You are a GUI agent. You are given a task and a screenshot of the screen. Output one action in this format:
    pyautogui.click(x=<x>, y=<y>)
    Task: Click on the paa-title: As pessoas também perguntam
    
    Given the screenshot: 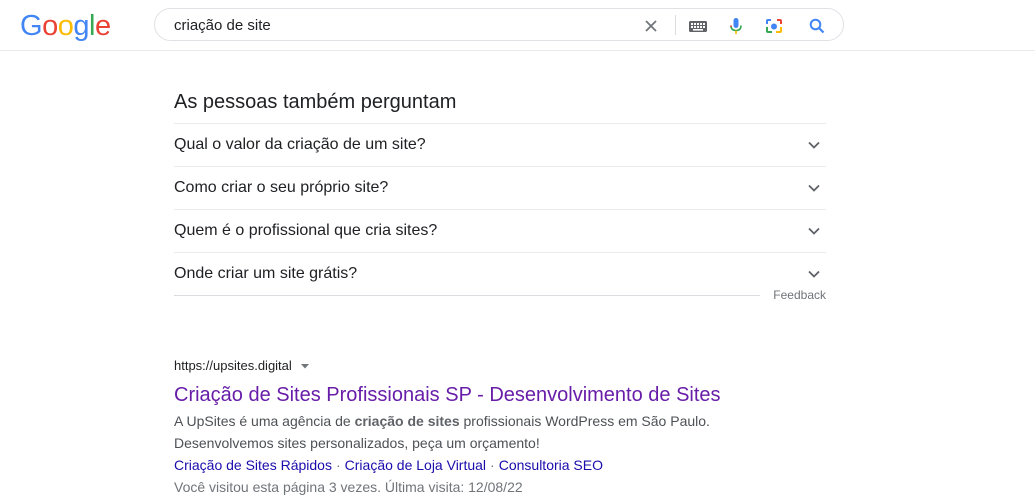 What is the action you would take?
    pyautogui.click(x=315, y=102)
    